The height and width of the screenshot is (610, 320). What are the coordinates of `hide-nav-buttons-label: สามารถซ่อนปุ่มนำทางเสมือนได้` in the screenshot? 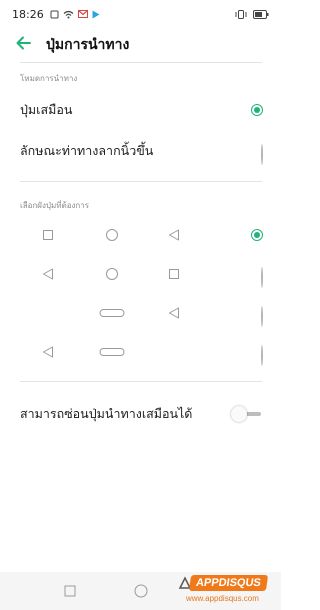 It's located at (106, 413).